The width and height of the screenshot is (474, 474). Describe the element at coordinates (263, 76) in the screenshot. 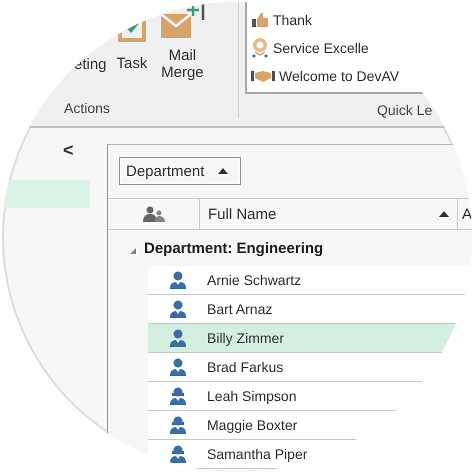

I see `handshake-icon` at that location.